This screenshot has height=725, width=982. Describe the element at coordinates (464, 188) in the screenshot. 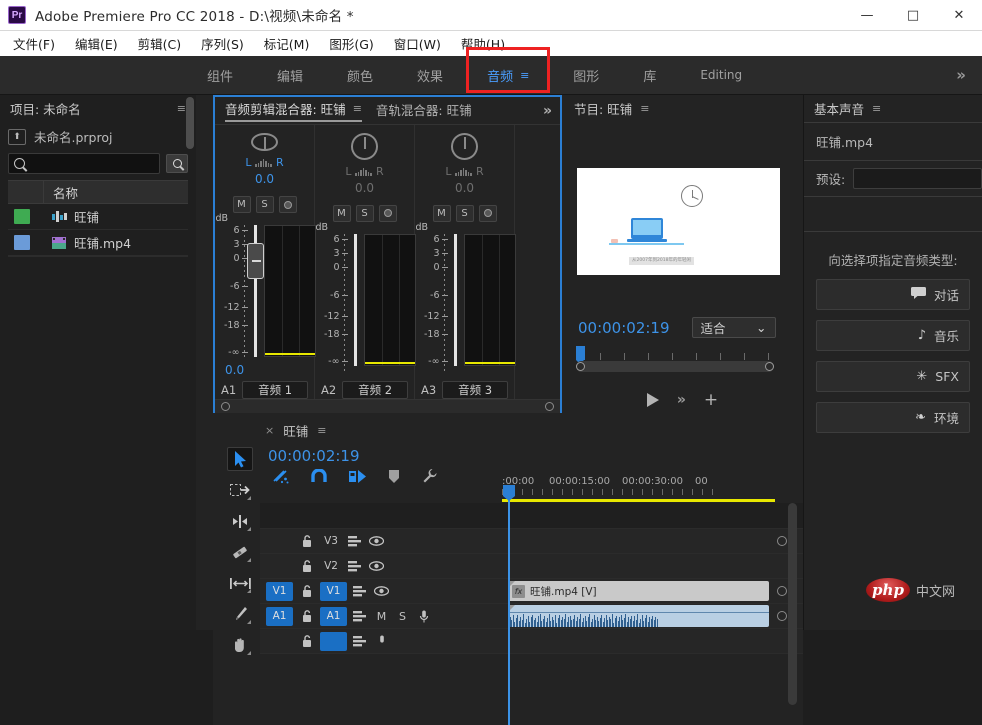

I see `pan-value: 0.0` at that location.